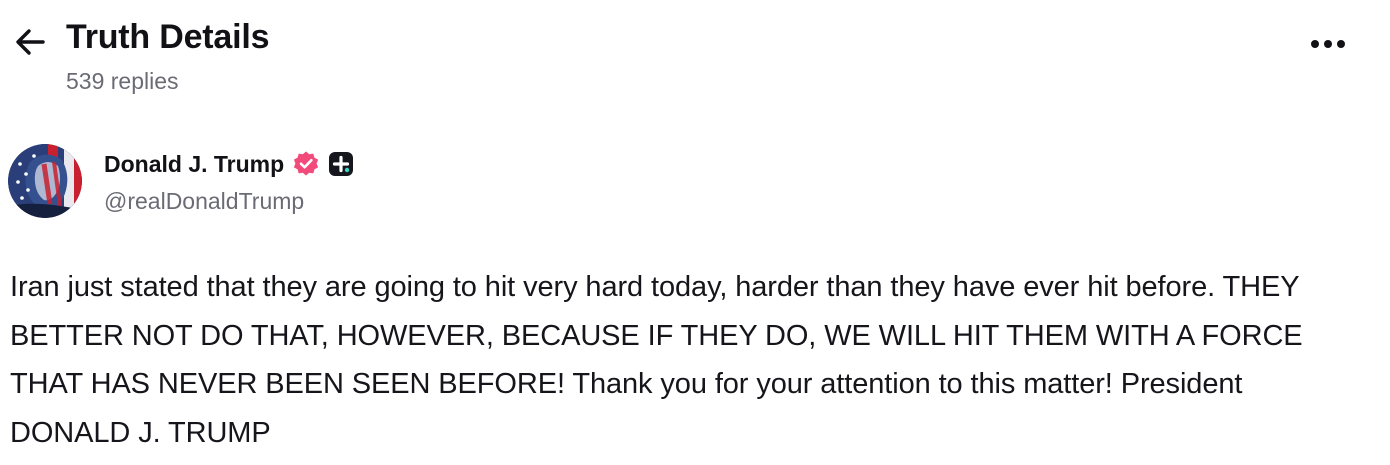 The width and height of the screenshot is (1390, 465). Describe the element at coordinates (194, 164) in the screenshot. I see `author-display-name: Donald J. Trump` at that location.